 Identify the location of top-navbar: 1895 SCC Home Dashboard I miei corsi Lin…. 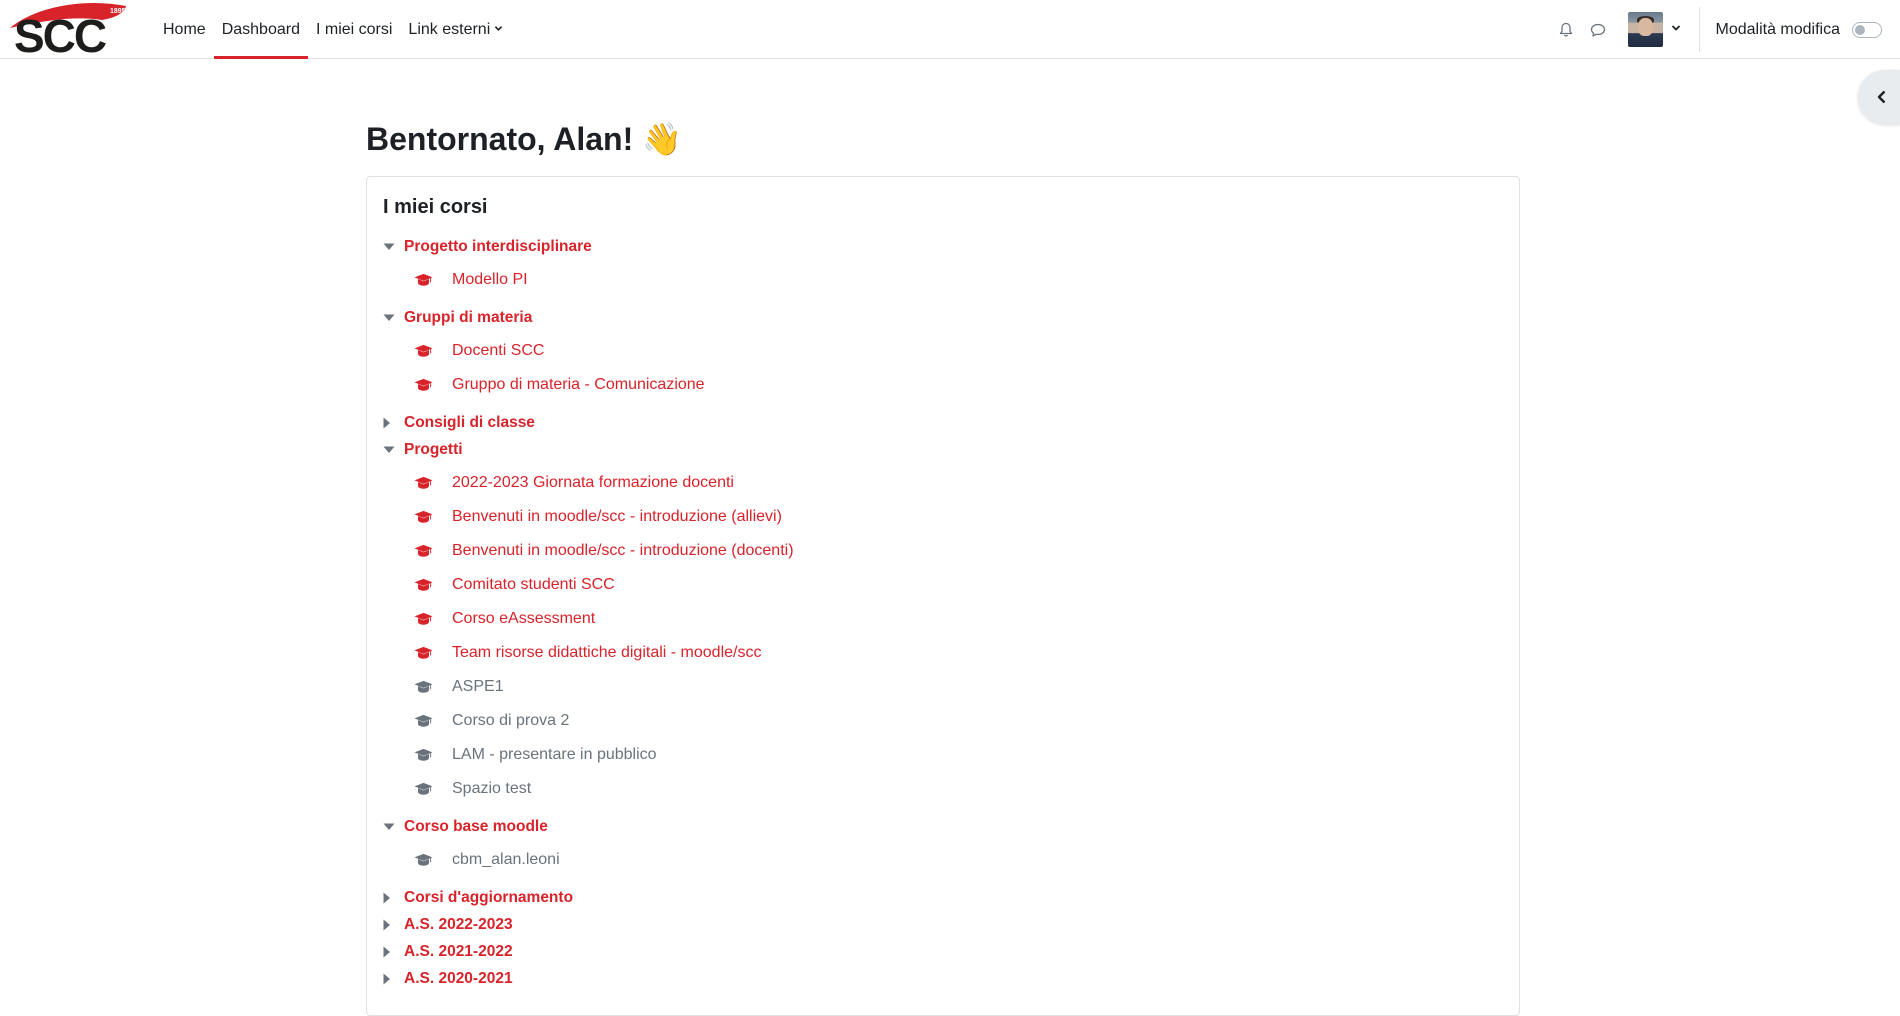
(950, 29).